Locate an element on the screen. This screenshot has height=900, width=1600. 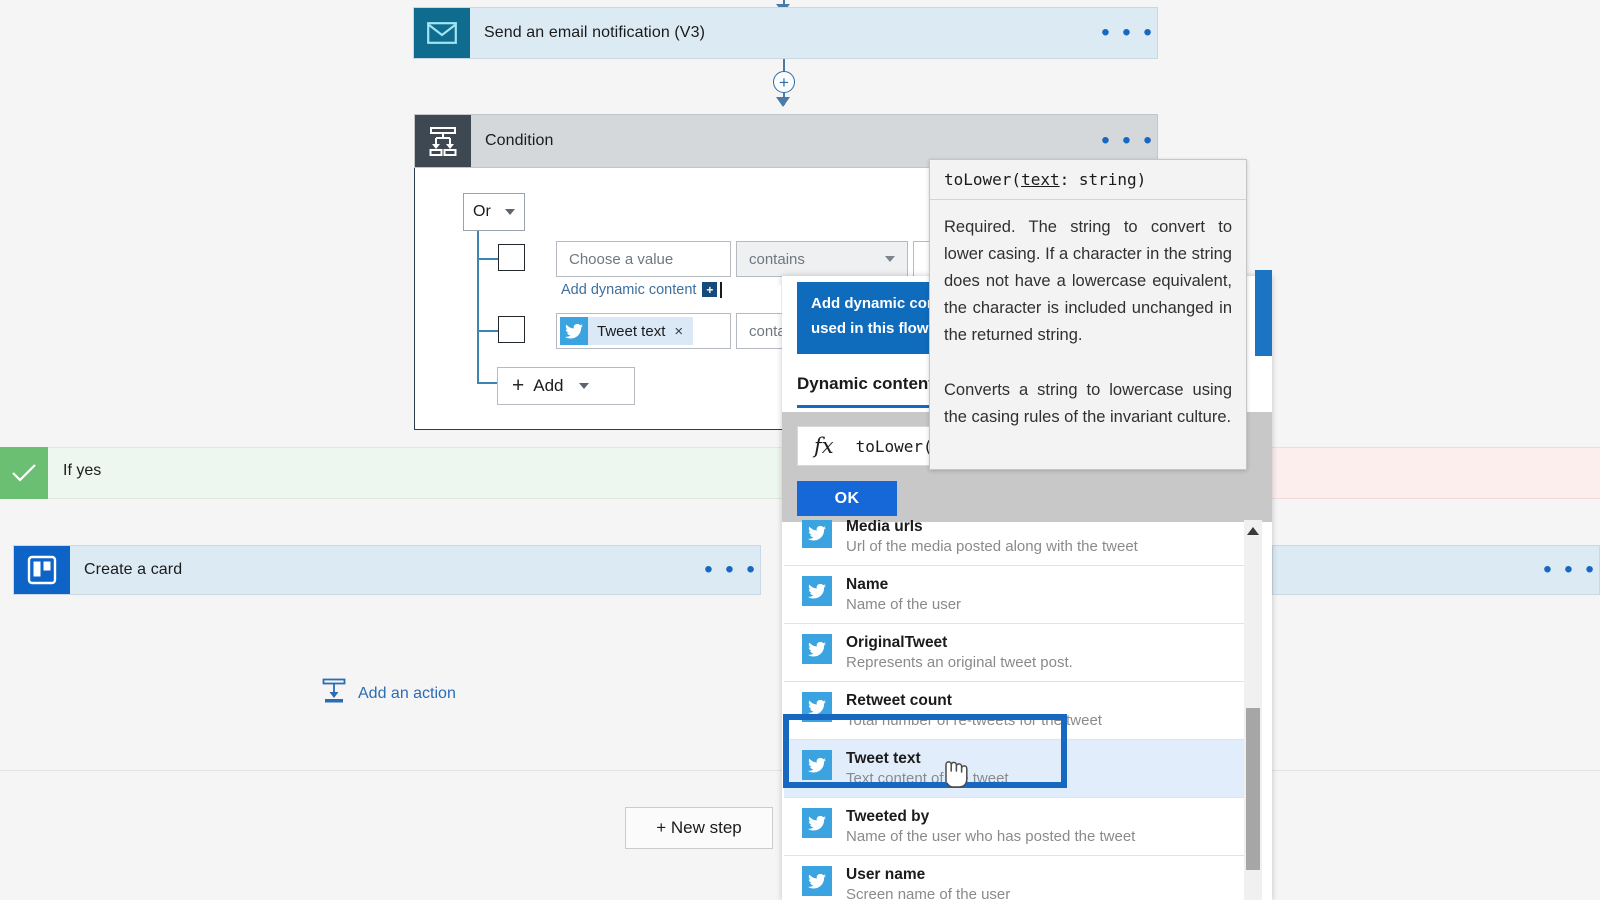
action-card-if-no-placeholder: • • • is located at coordinates (1436, 570).